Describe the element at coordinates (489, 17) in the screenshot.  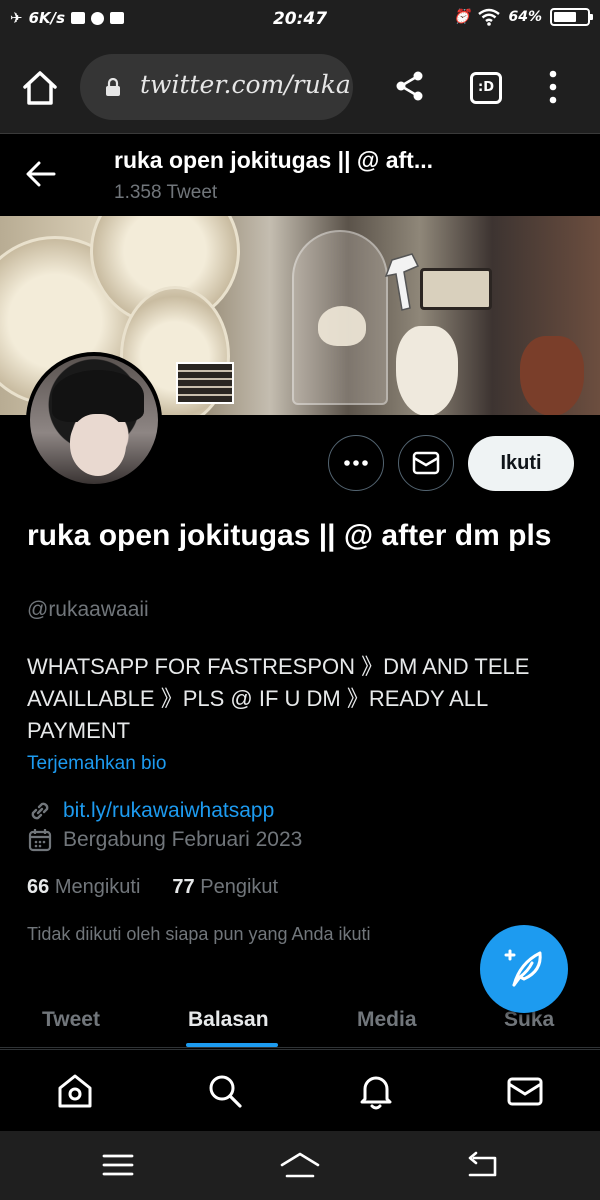
I see `wifi-icon` at that location.